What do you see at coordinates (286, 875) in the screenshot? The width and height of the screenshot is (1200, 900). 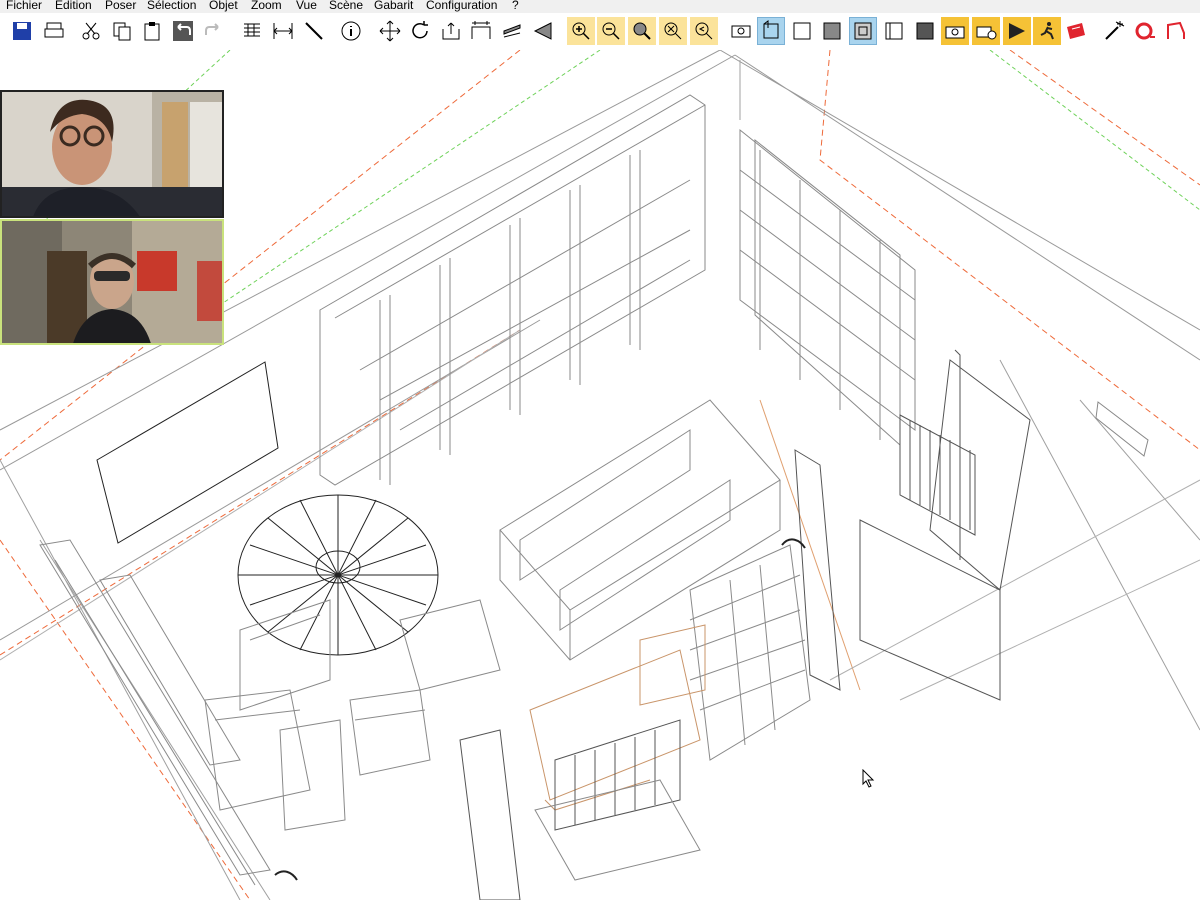 I see `door-handle-hook` at bounding box center [286, 875].